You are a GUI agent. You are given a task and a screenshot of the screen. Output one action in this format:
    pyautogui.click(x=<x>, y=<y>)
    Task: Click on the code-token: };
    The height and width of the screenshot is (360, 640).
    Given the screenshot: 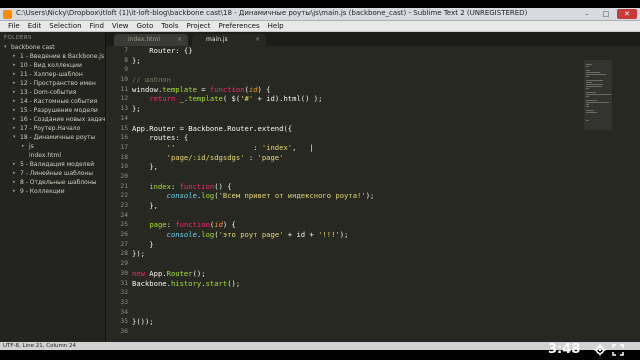 What is the action you would take?
    pyautogui.click(x=136, y=109)
    